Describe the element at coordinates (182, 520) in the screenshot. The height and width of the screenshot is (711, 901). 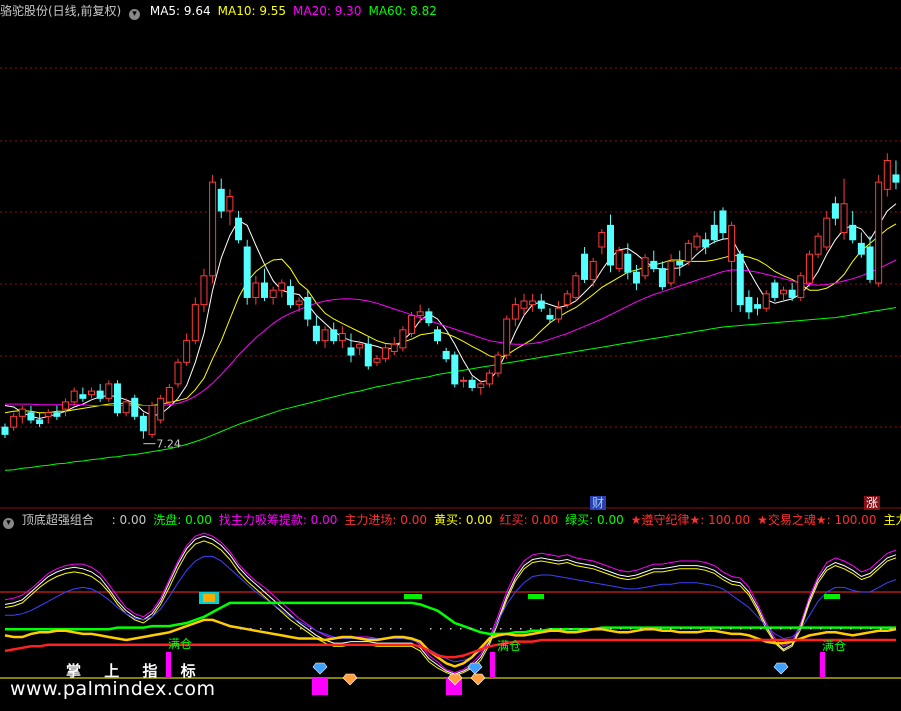
I see `indicator-legend-item-1: 洗盘: 0.00` at that location.